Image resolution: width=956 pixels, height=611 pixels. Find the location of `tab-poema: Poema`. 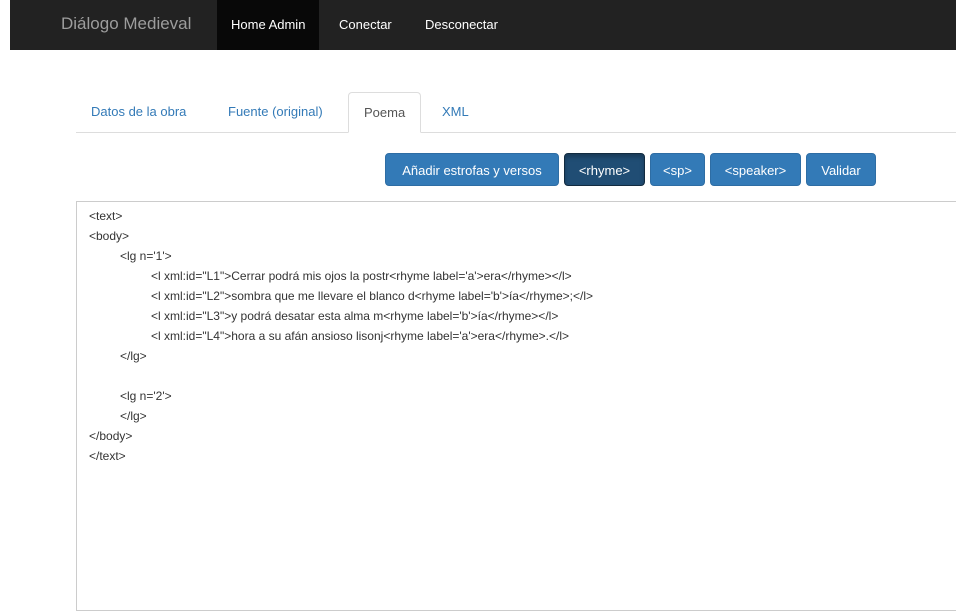

tab-poema: Poema is located at coordinates (385, 112).